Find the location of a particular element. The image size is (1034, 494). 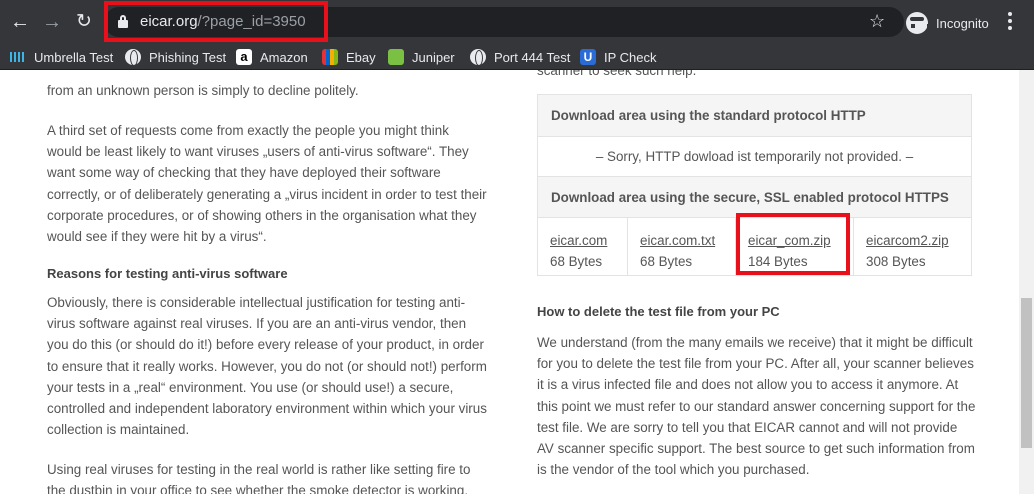

bookmark-label: Ebay is located at coordinates (361, 57).